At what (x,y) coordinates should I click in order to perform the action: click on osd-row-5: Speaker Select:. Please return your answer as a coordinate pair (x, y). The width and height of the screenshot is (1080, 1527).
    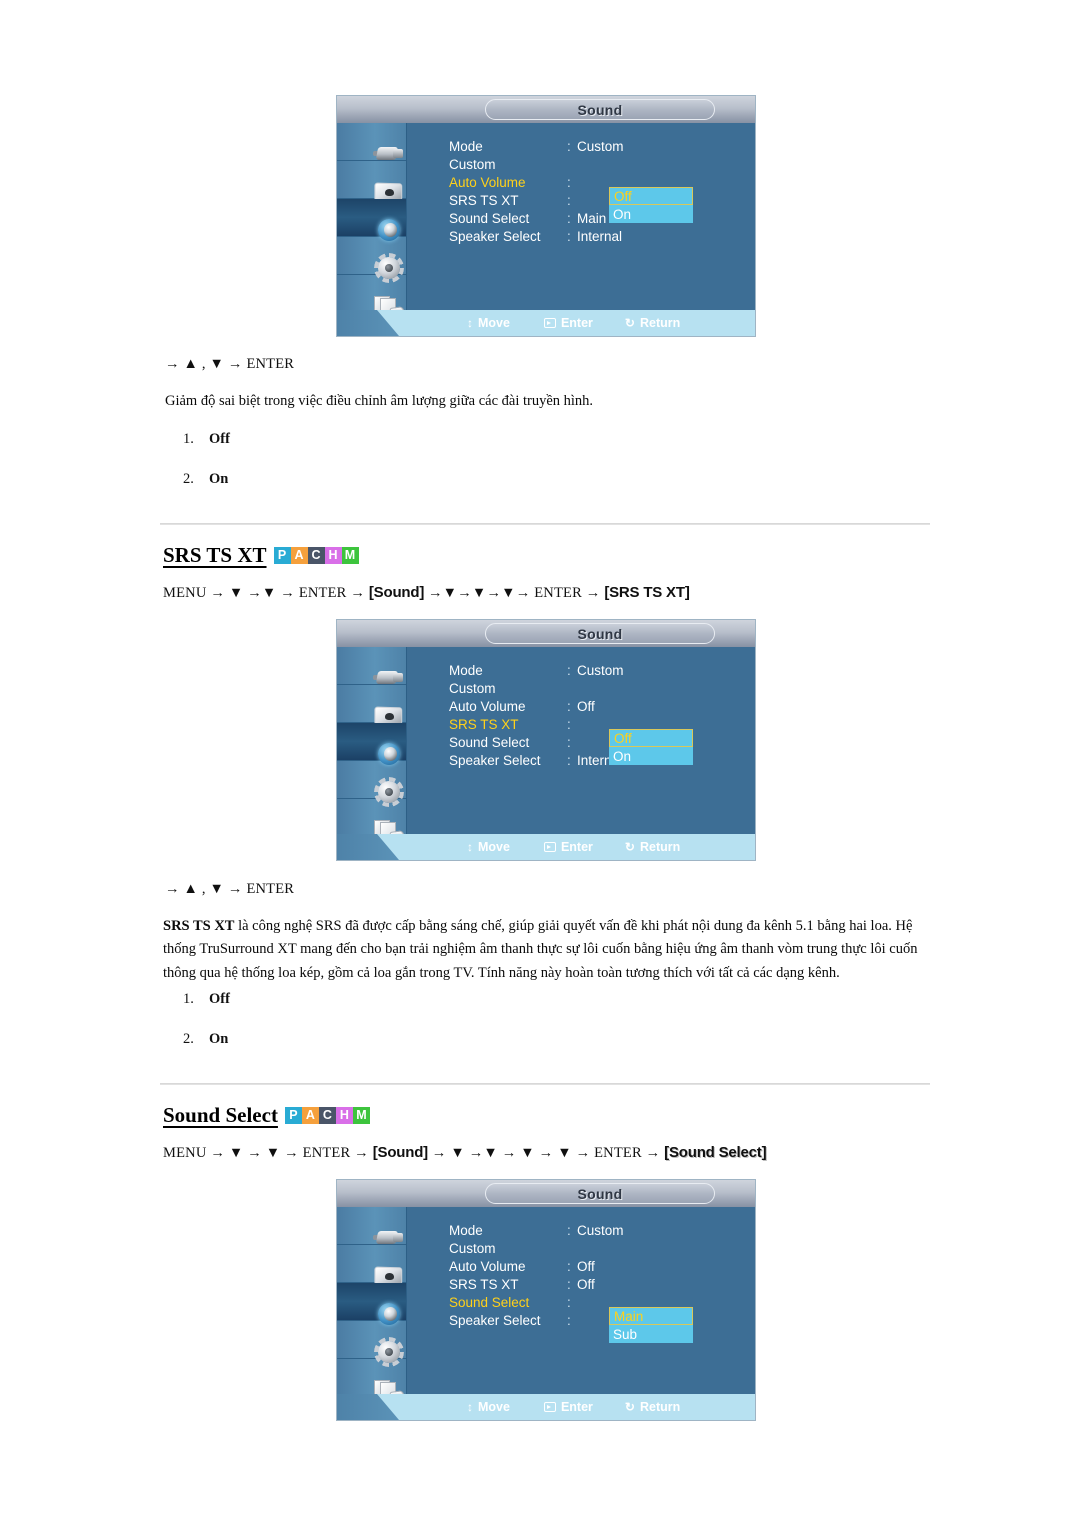
    Looking at the image, I should click on (599, 1320).